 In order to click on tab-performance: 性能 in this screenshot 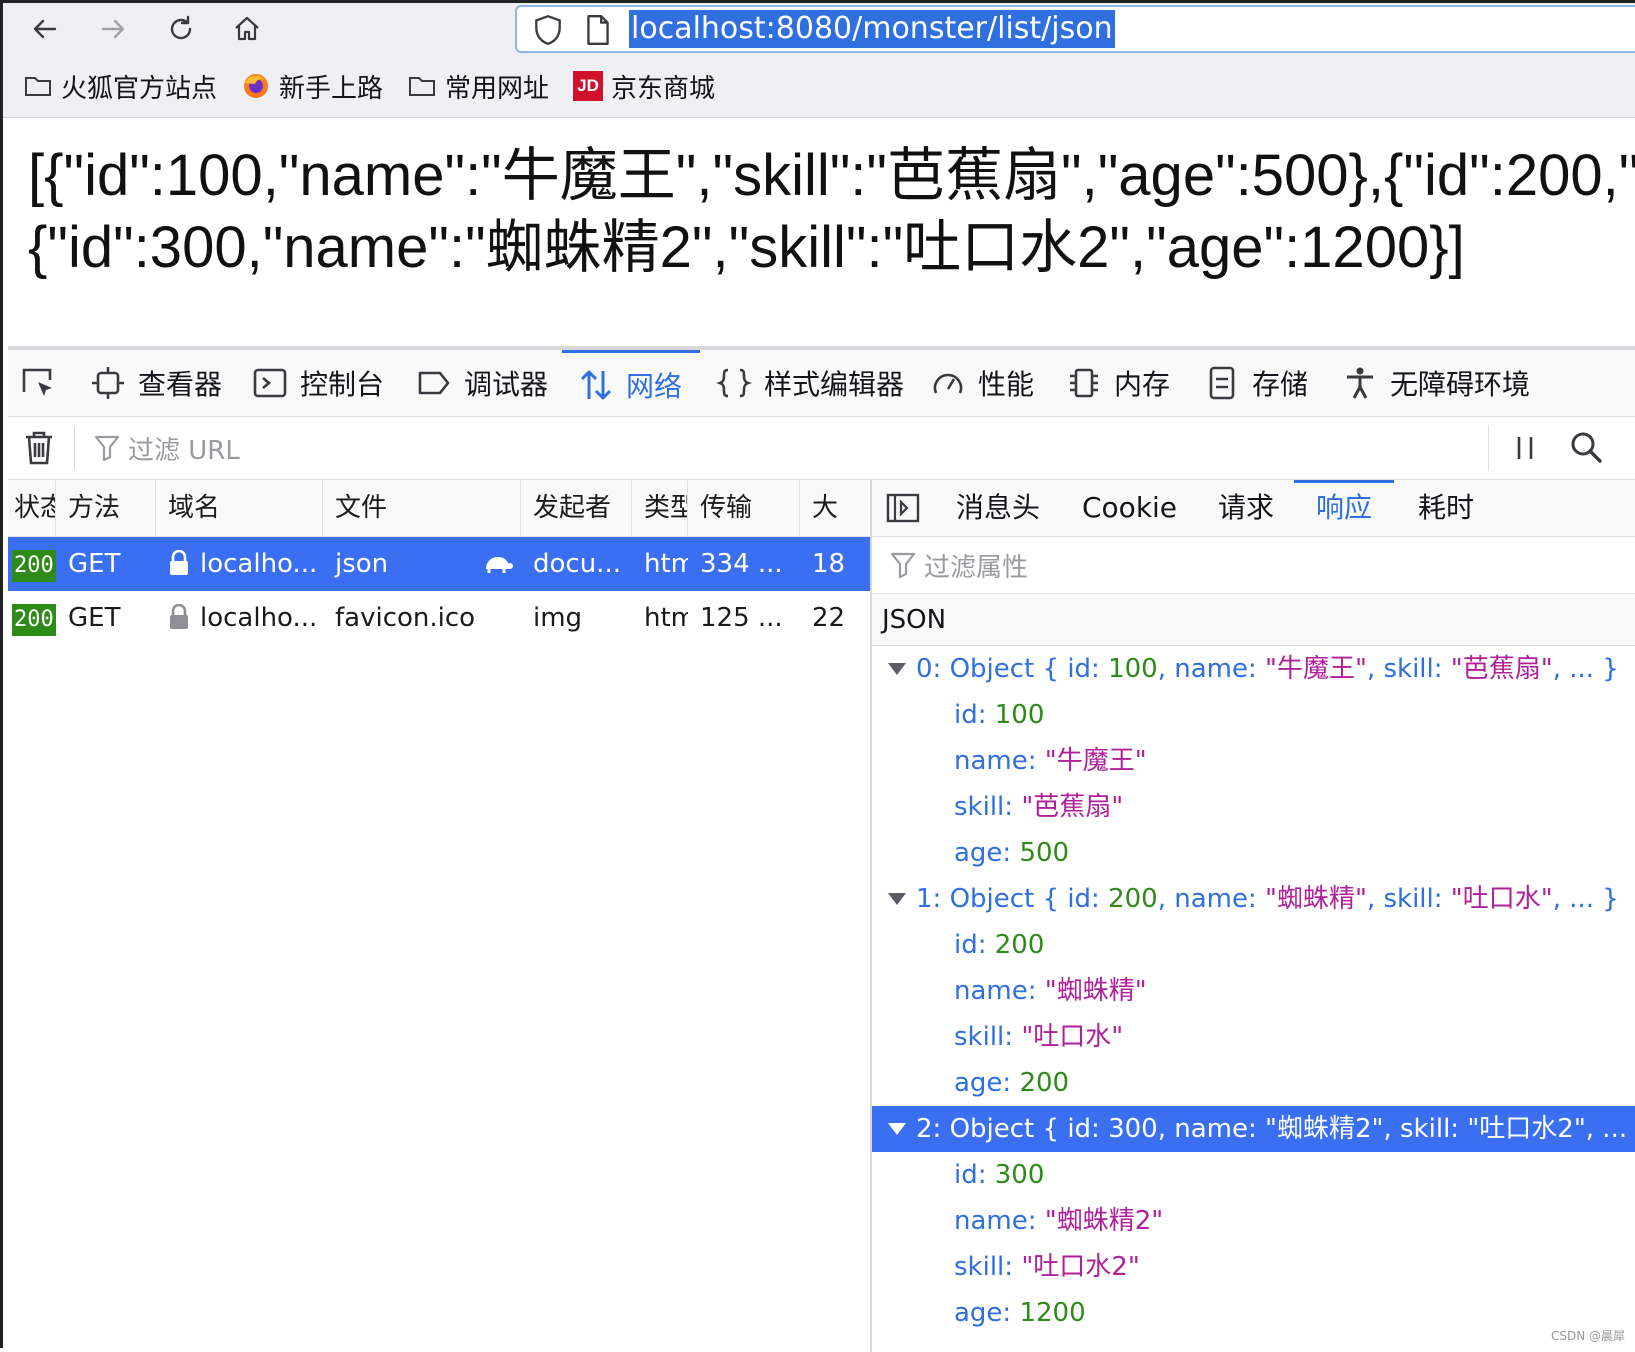, I will do `click(982, 383)`.